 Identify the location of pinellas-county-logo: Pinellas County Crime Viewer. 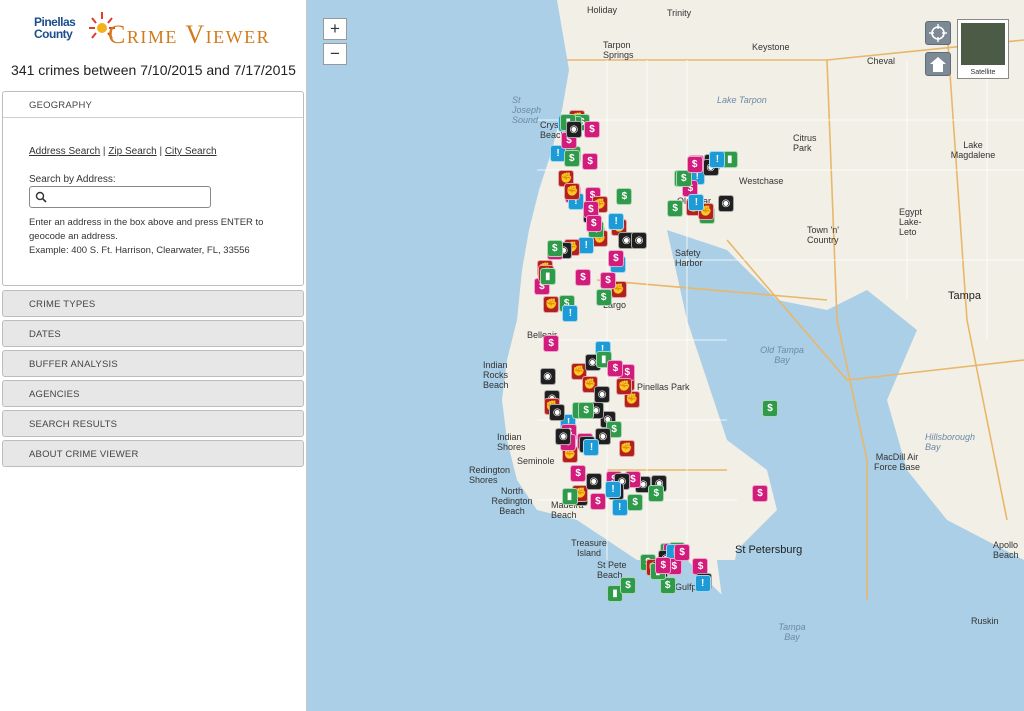
(154, 32).